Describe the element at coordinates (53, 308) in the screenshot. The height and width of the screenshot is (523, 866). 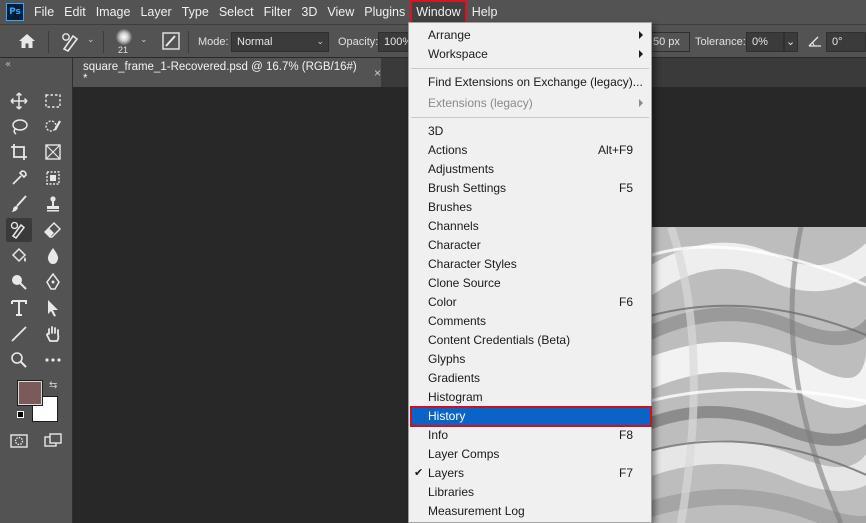
I see `path-selection-tool-icon` at that location.